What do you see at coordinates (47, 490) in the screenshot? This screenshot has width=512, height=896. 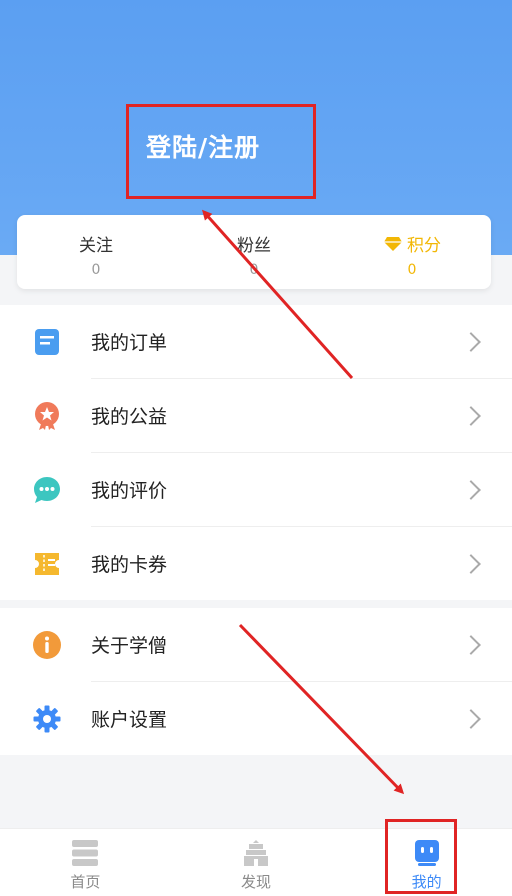 I see `comment-icon` at bounding box center [47, 490].